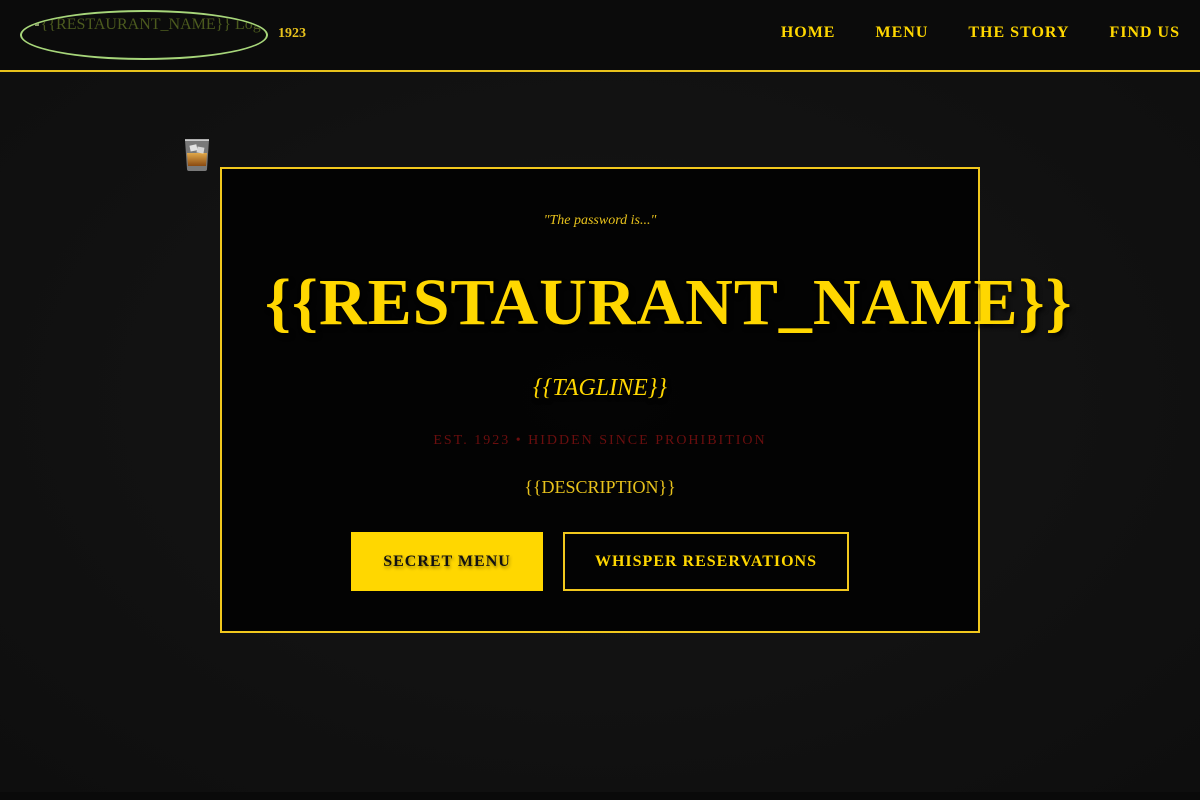 This screenshot has width=1200, height=800. What do you see at coordinates (901, 33) in the screenshot?
I see `nav-menu: MENU` at bounding box center [901, 33].